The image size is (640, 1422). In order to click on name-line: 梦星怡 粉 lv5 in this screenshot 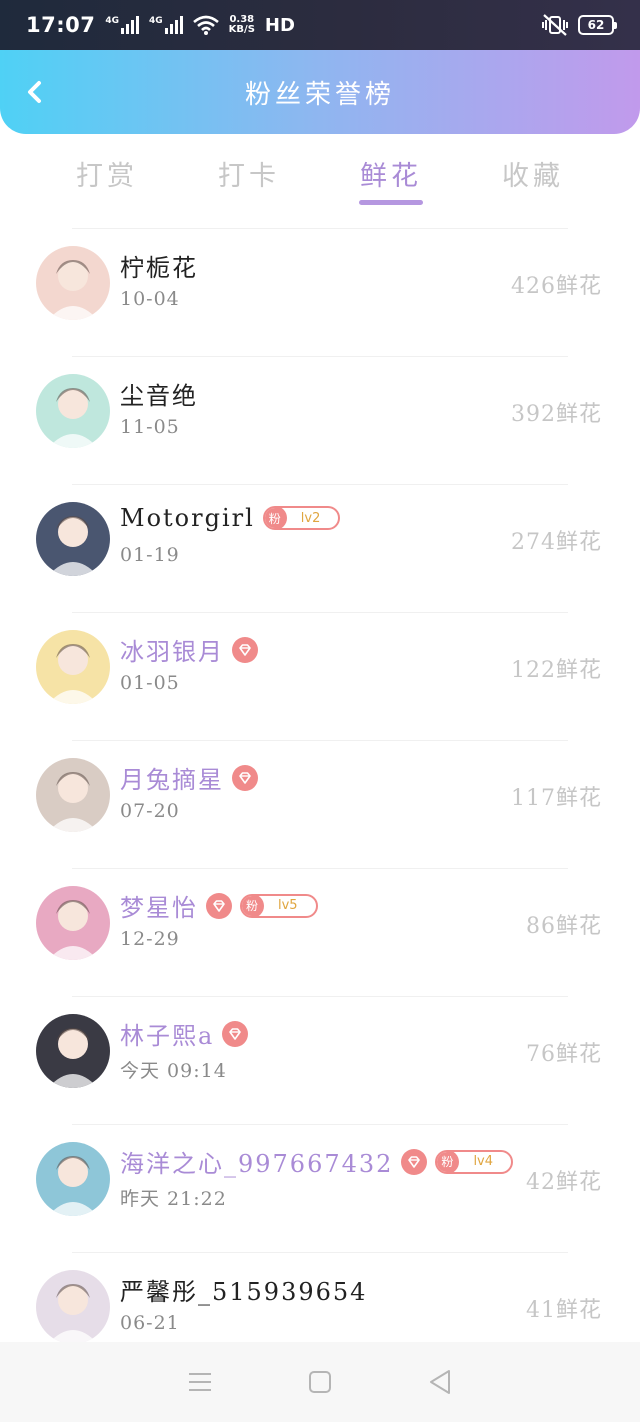, I will do `click(219, 905)`.